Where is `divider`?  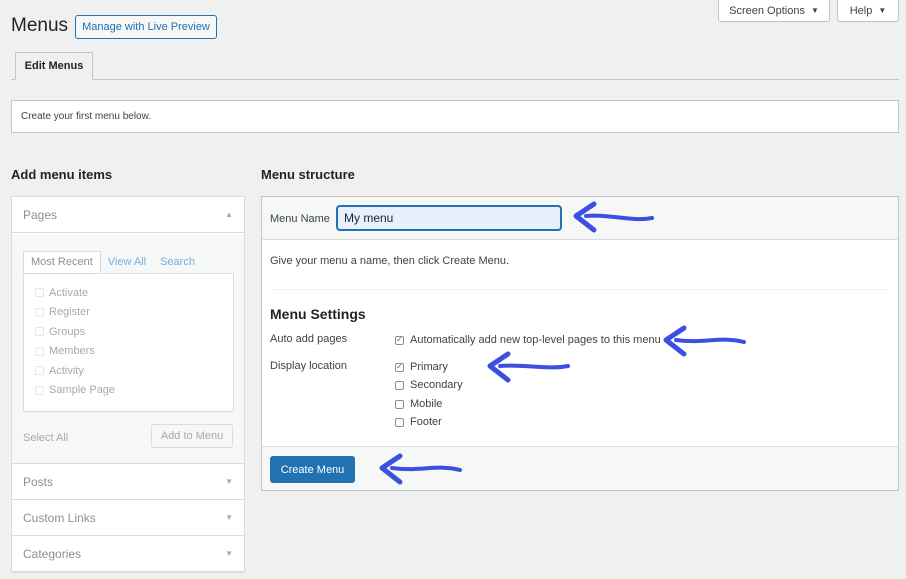
divider is located at coordinates (580, 289).